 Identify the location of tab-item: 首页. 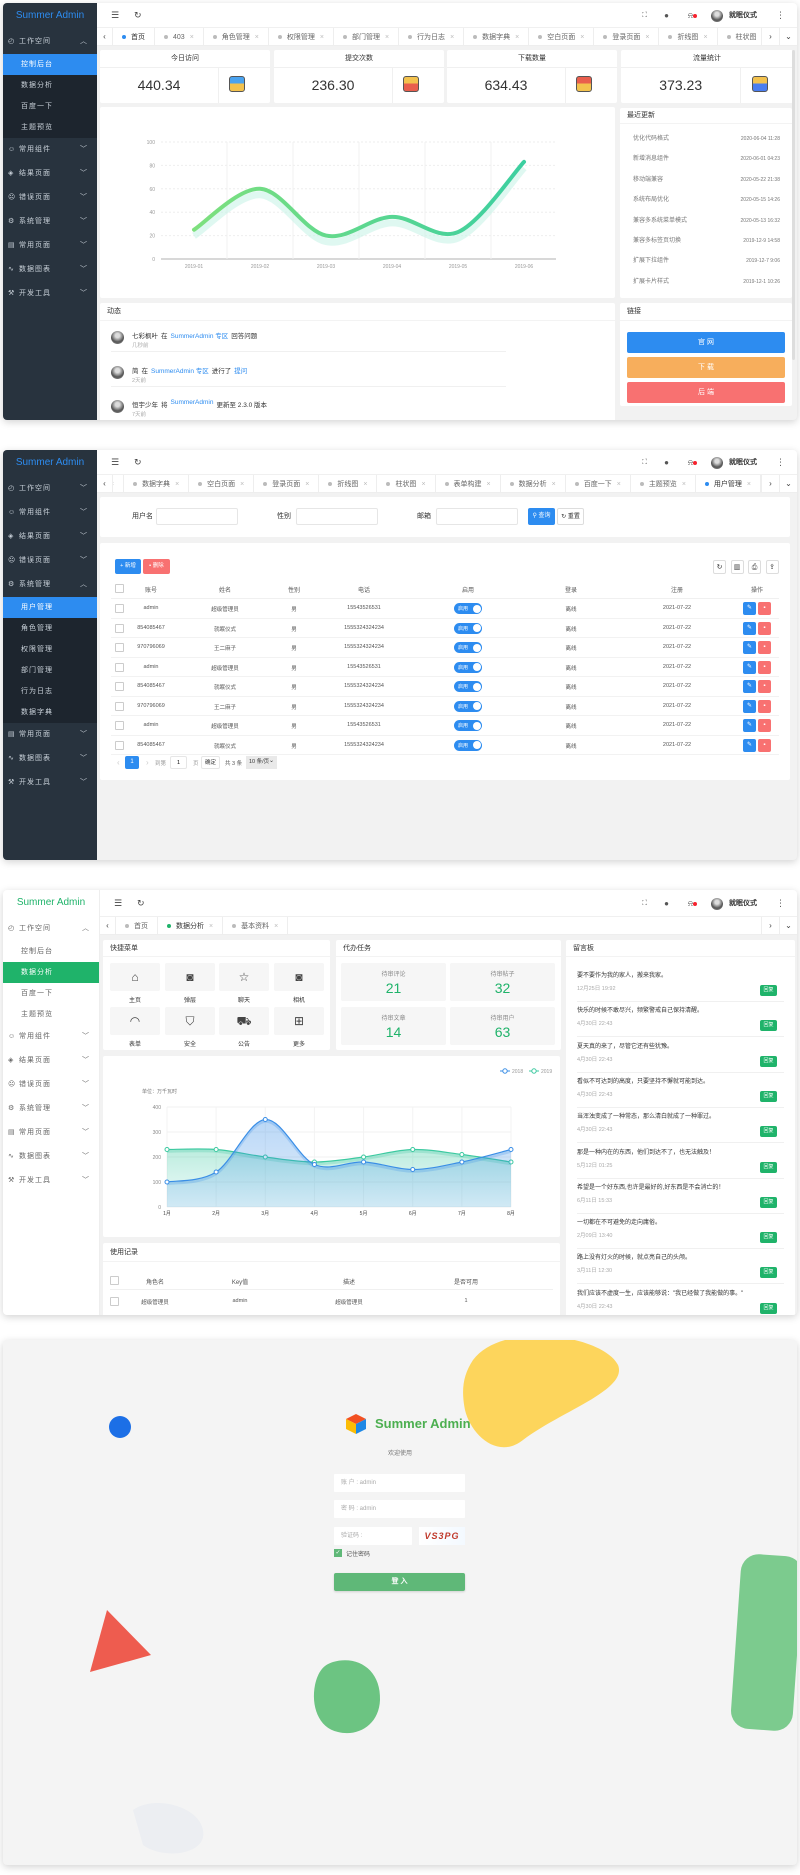
(137, 926).